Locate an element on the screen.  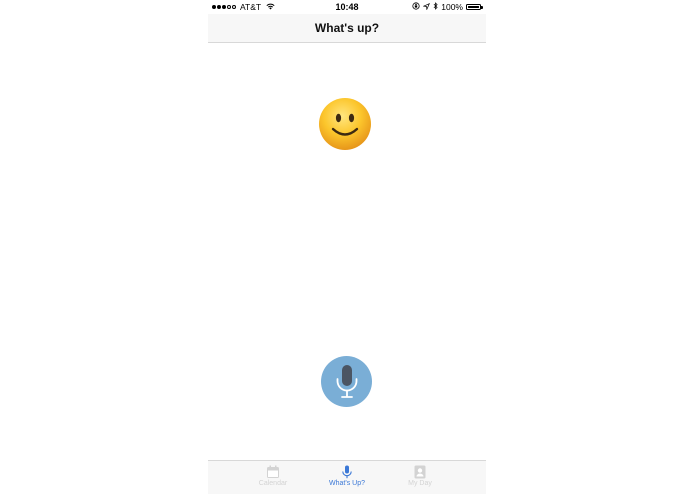
orientation-lock-icon is located at coordinates (416, 7).